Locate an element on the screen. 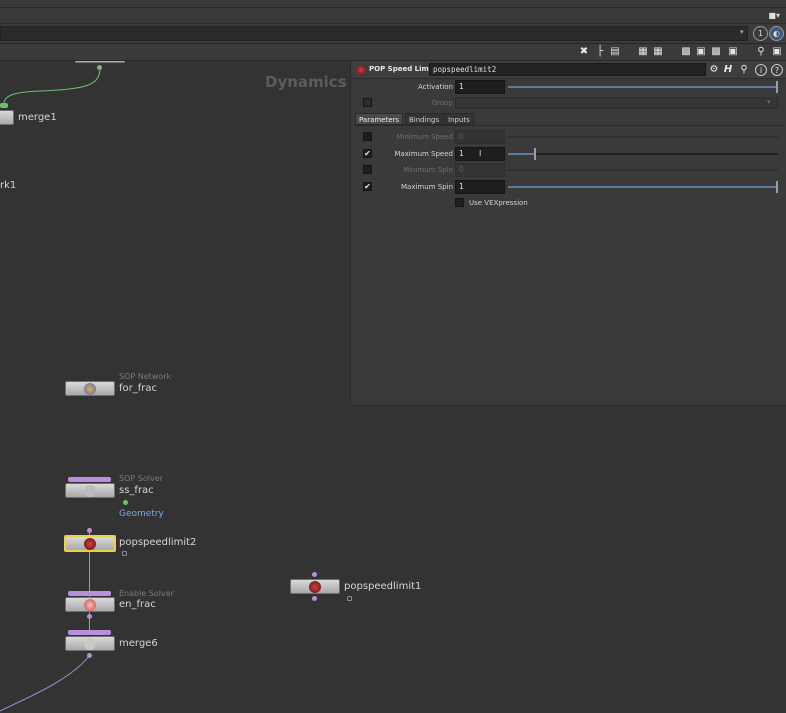 The width and height of the screenshot is (786, 713). max-spin-slider is located at coordinates (643, 187).